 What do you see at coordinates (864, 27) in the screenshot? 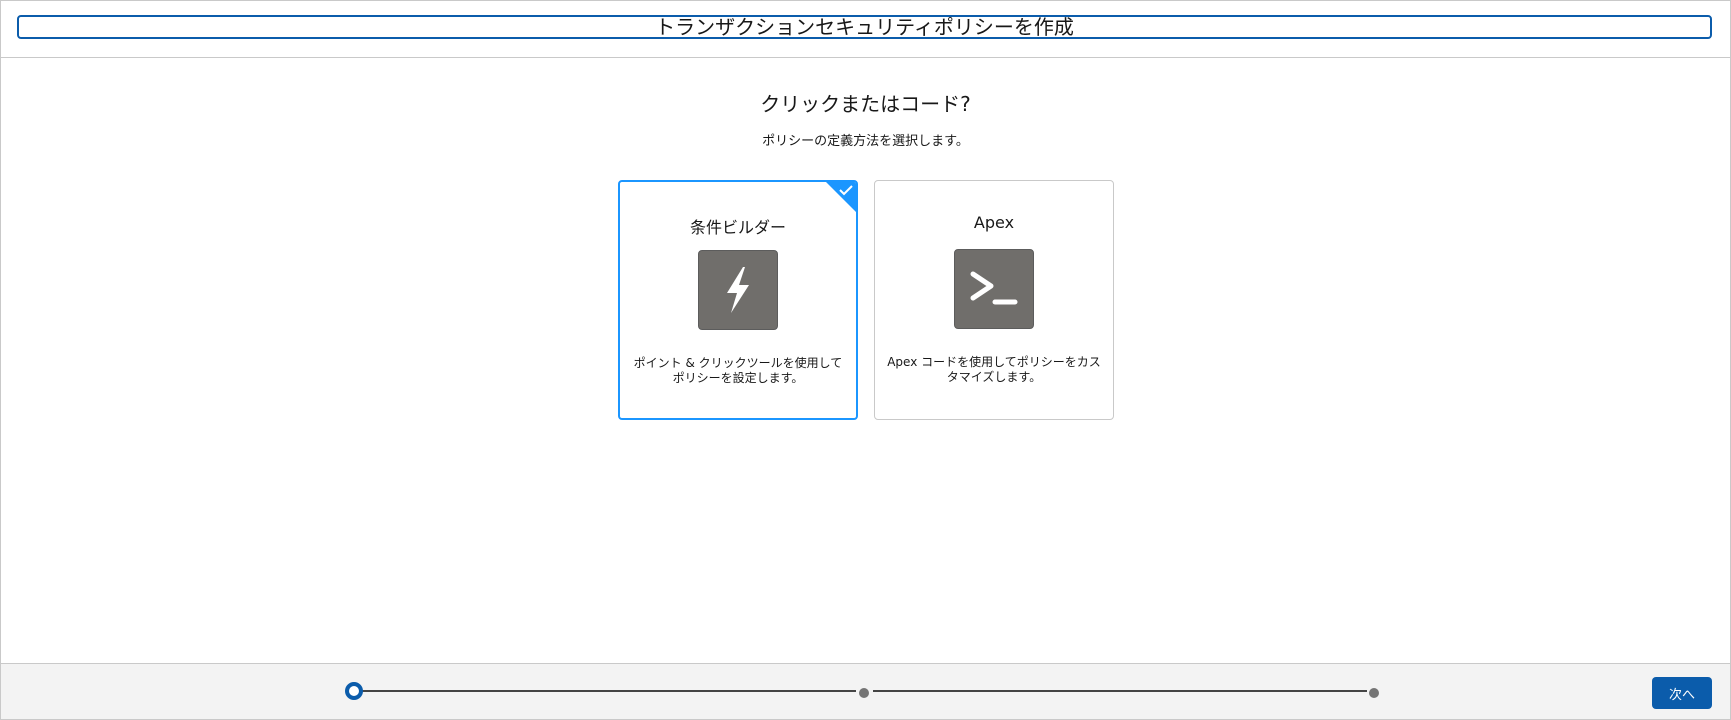
I see `modal-title: トランザクションセキュリティポリシーを作成` at bounding box center [864, 27].